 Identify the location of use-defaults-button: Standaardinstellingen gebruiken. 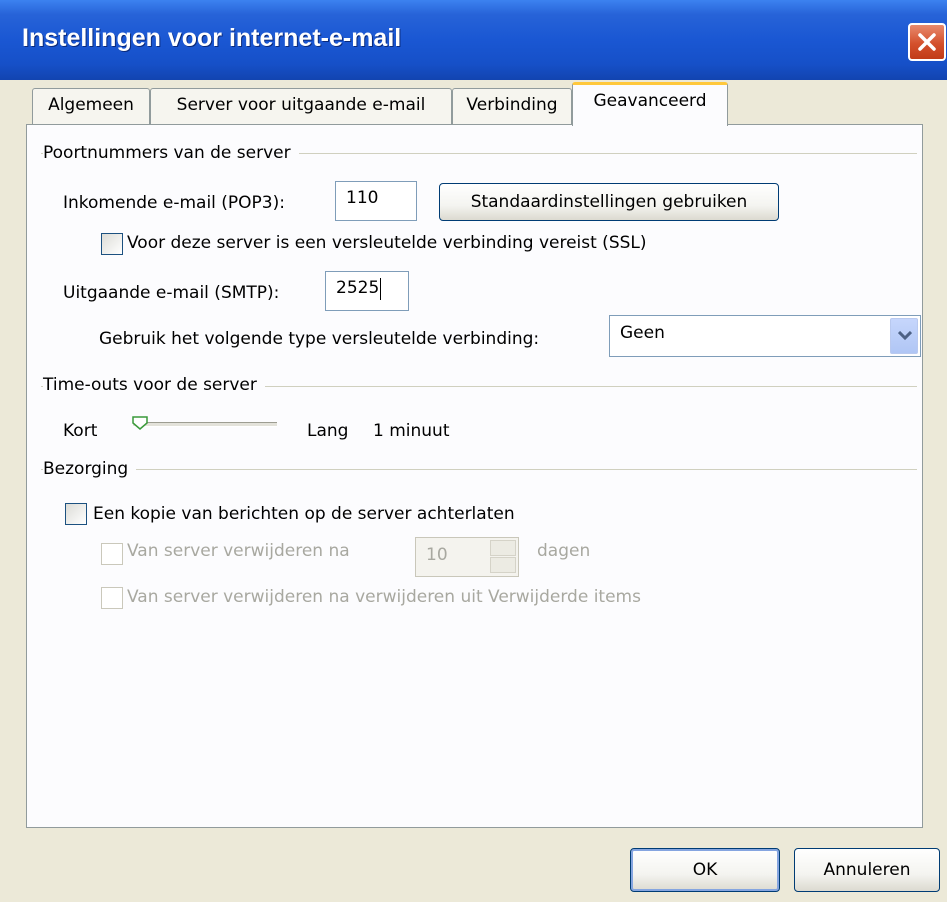
(609, 202).